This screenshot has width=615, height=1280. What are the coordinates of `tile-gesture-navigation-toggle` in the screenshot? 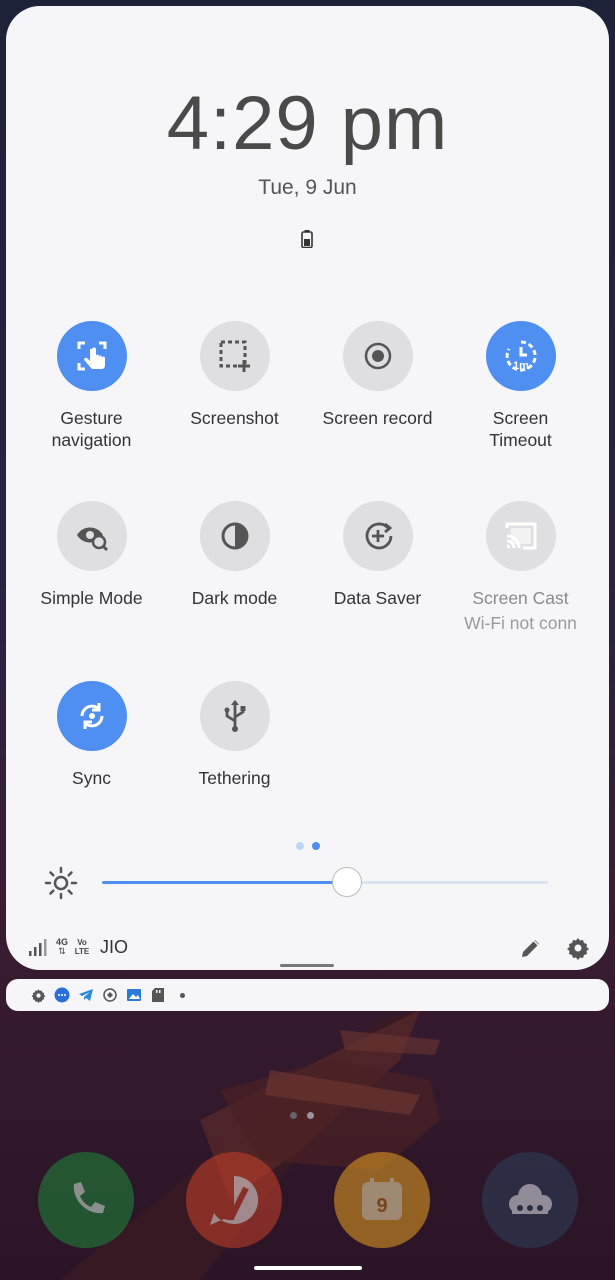 It's located at (91, 356).